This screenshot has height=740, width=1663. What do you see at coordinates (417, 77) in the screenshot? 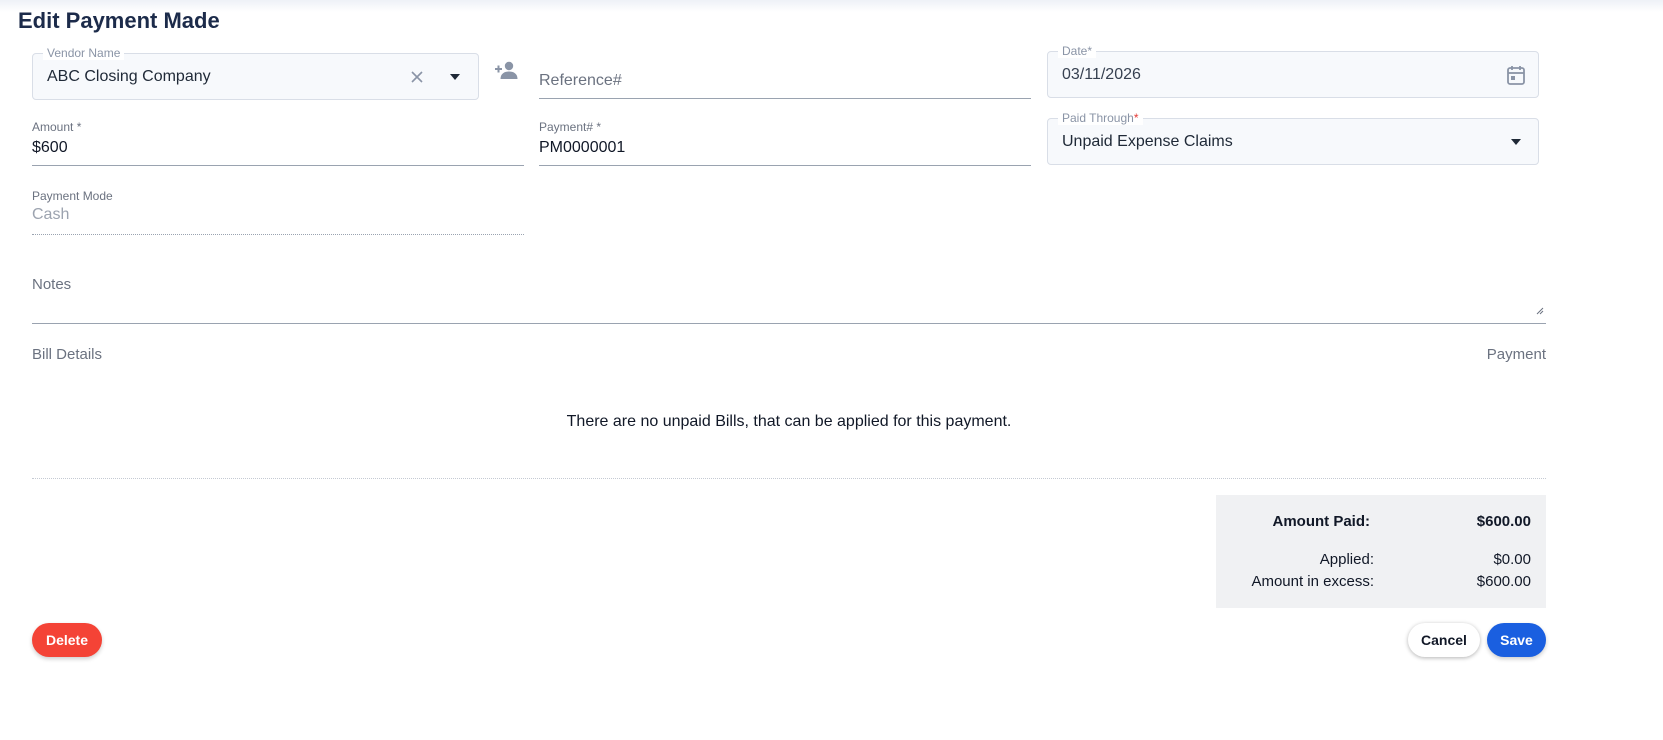
I see `close-icon` at bounding box center [417, 77].